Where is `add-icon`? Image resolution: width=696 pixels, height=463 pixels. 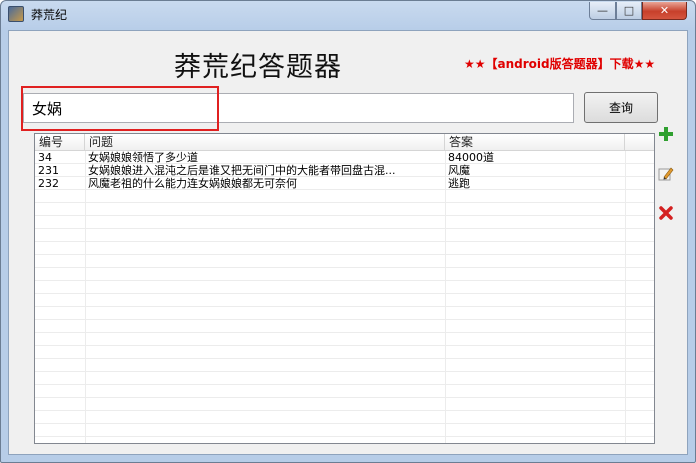
add-icon is located at coordinates (666, 134).